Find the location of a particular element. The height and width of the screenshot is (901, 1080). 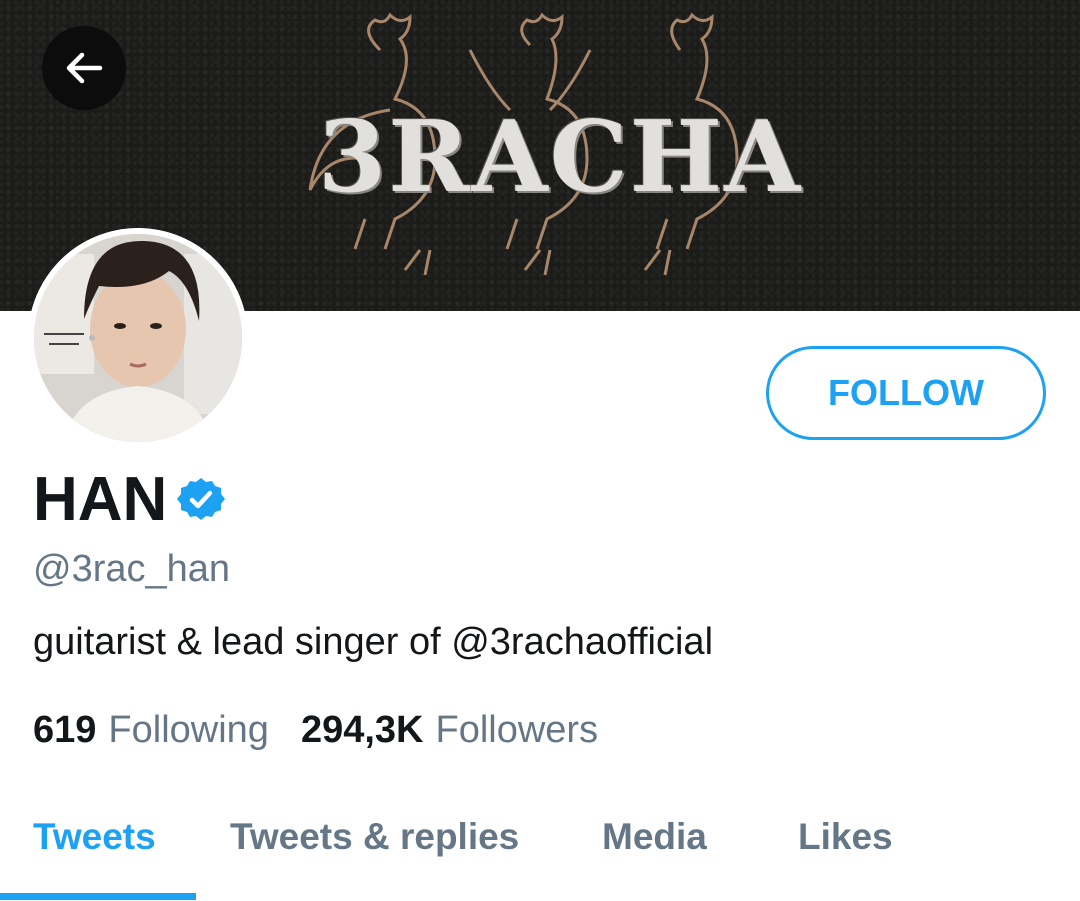

followers-count: 294,3K is located at coordinates (362, 730).